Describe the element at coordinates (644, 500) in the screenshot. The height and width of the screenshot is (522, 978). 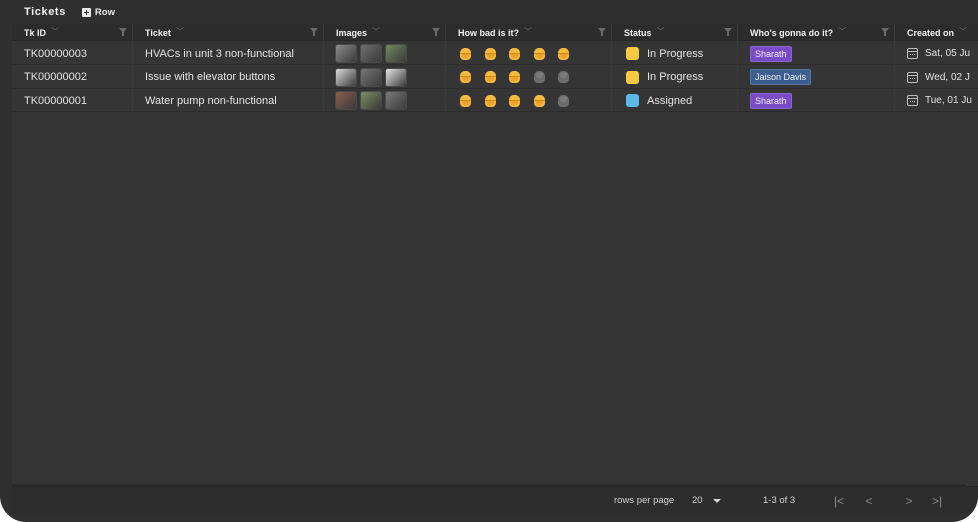
I see `rows-per-page-label: rows per page` at that location.